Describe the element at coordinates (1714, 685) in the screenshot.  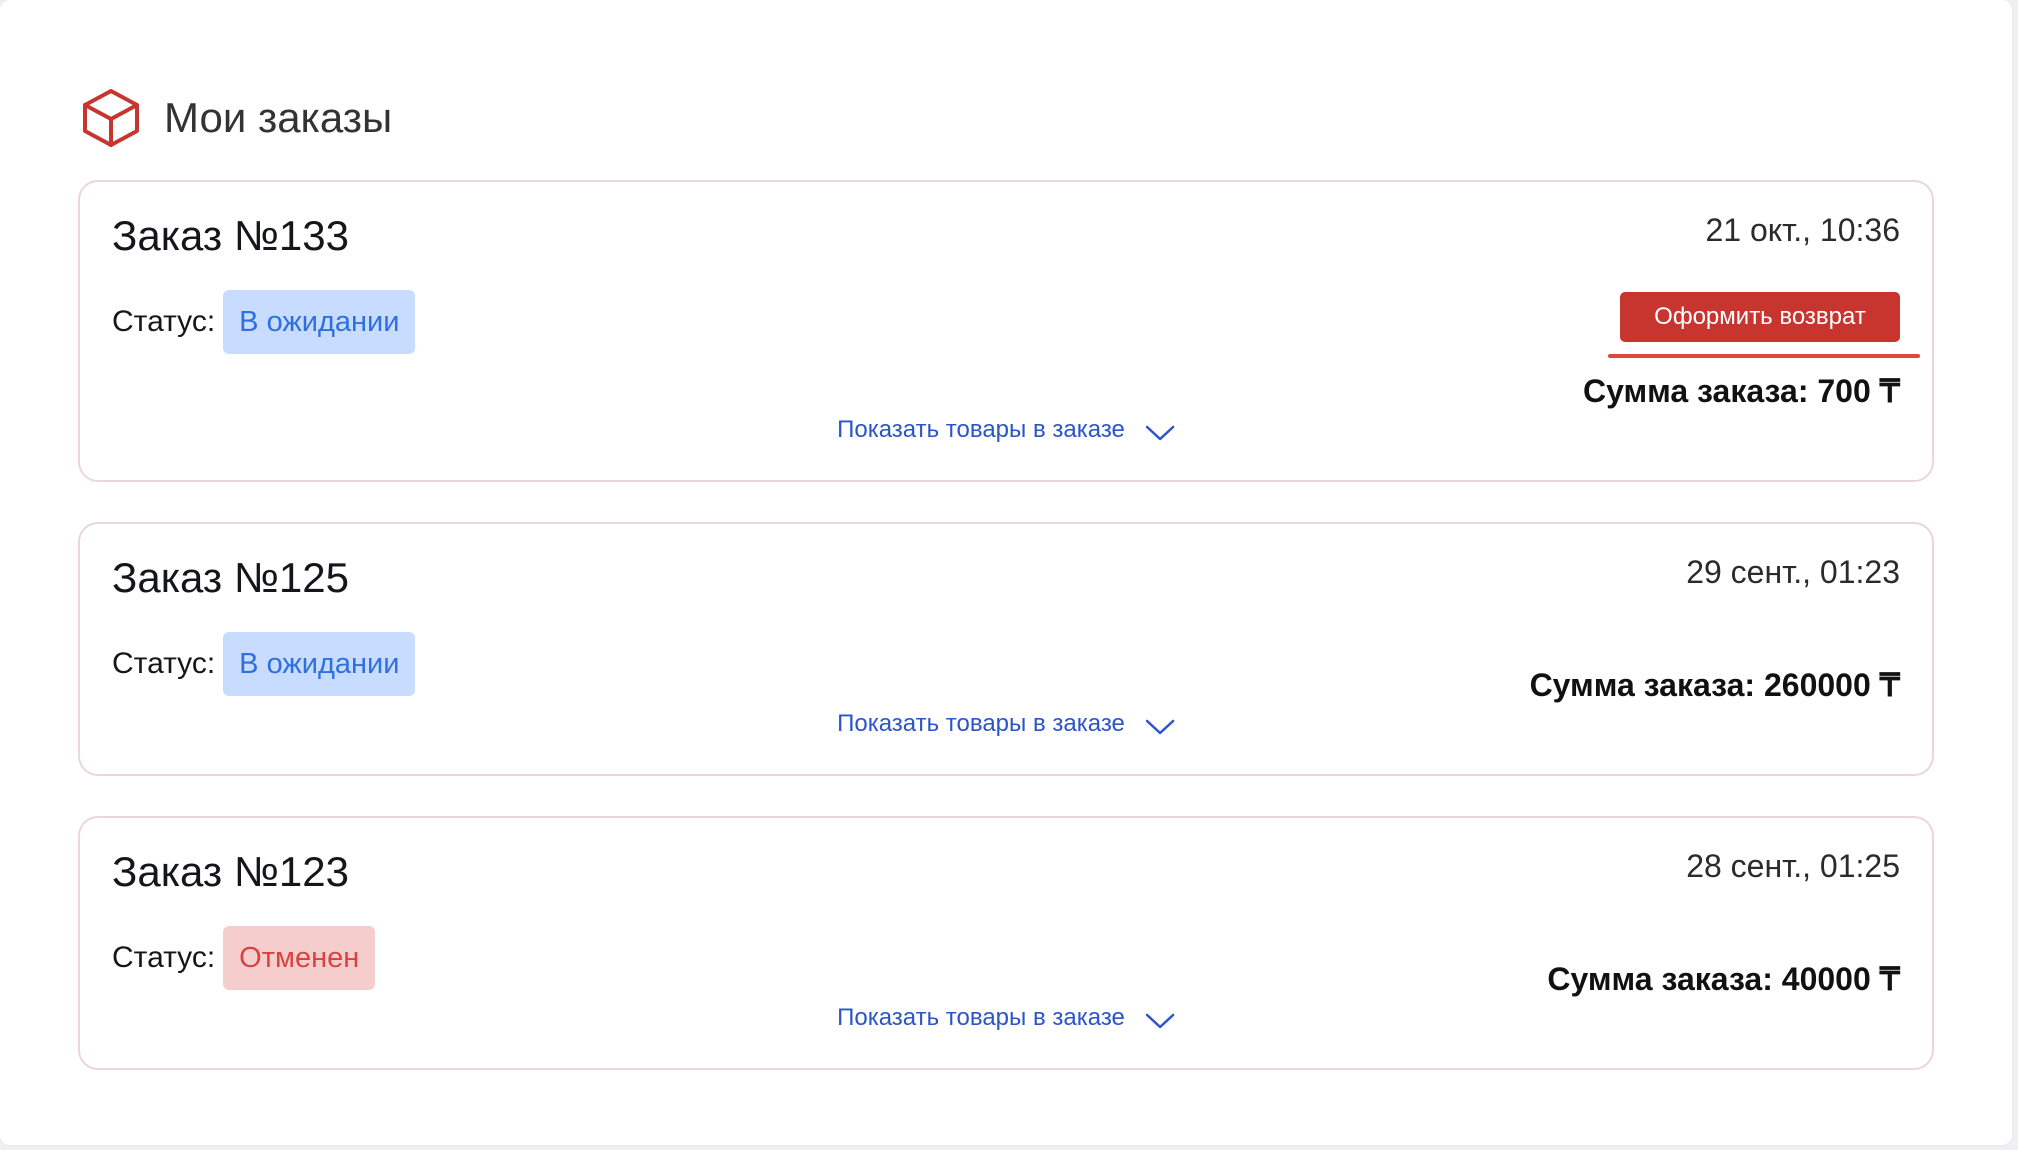
I see `order-sum: Сумма заказа: 260000 ₸` at that location.